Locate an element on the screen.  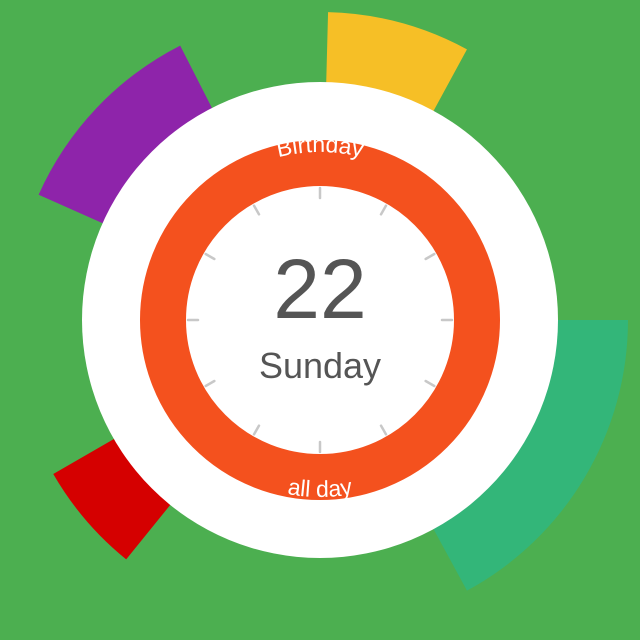
weekday-label: Sunday is located at coordinates (320, 365).